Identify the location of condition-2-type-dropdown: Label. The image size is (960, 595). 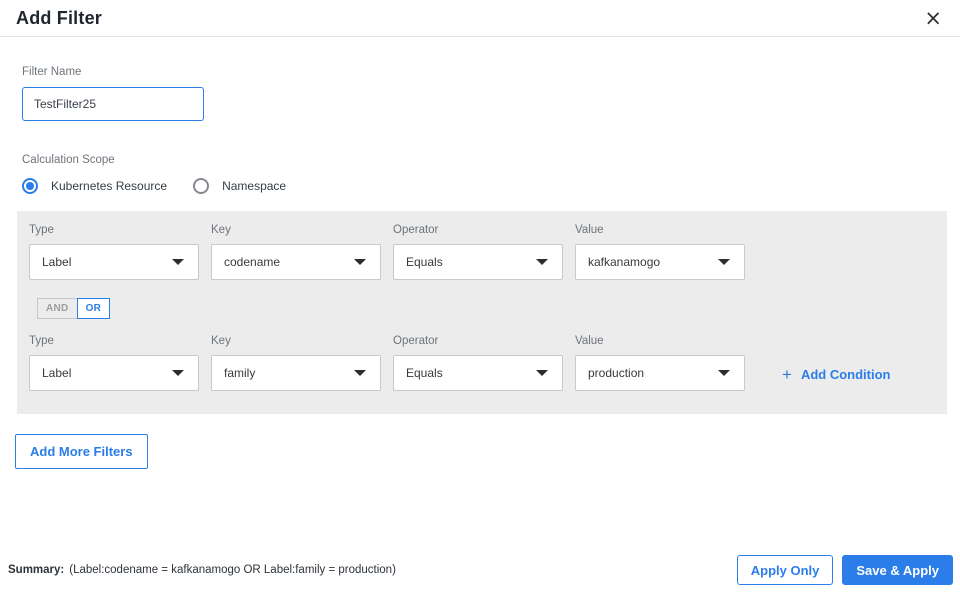
(114, 373).